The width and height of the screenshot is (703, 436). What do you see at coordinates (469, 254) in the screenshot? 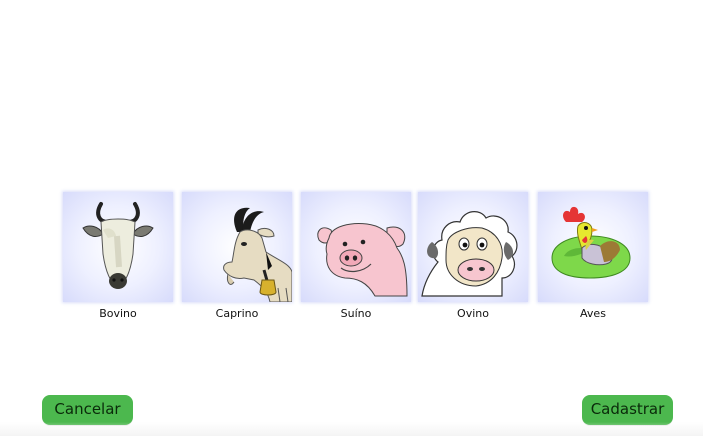
I see `sheep-icon` at bounding box center [469, 254].